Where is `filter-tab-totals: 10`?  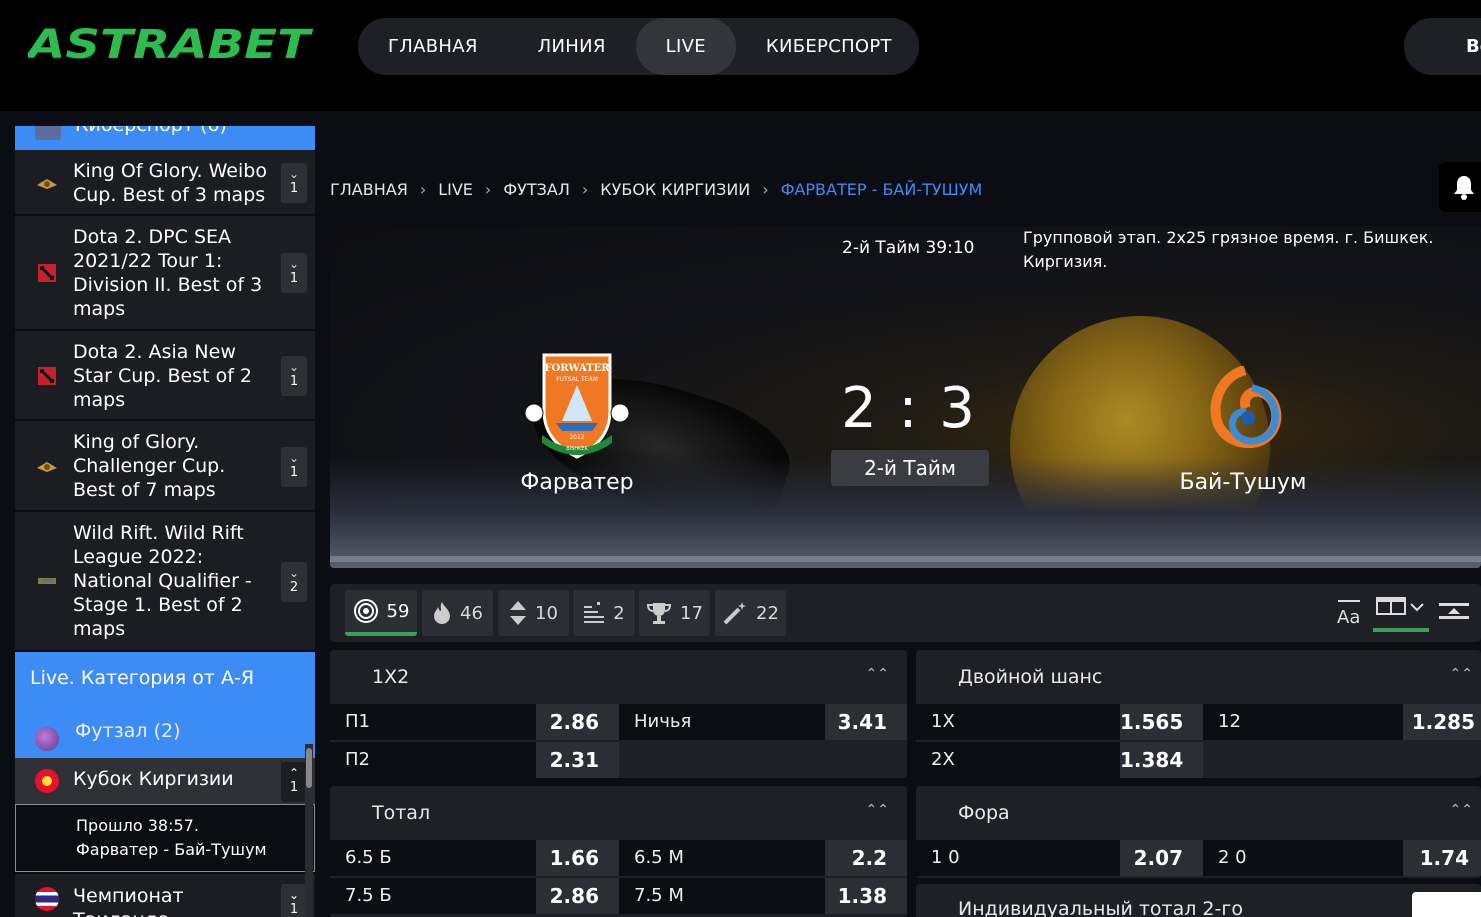 filter-tab-totals: 10 is located at coordinates (533, 613).